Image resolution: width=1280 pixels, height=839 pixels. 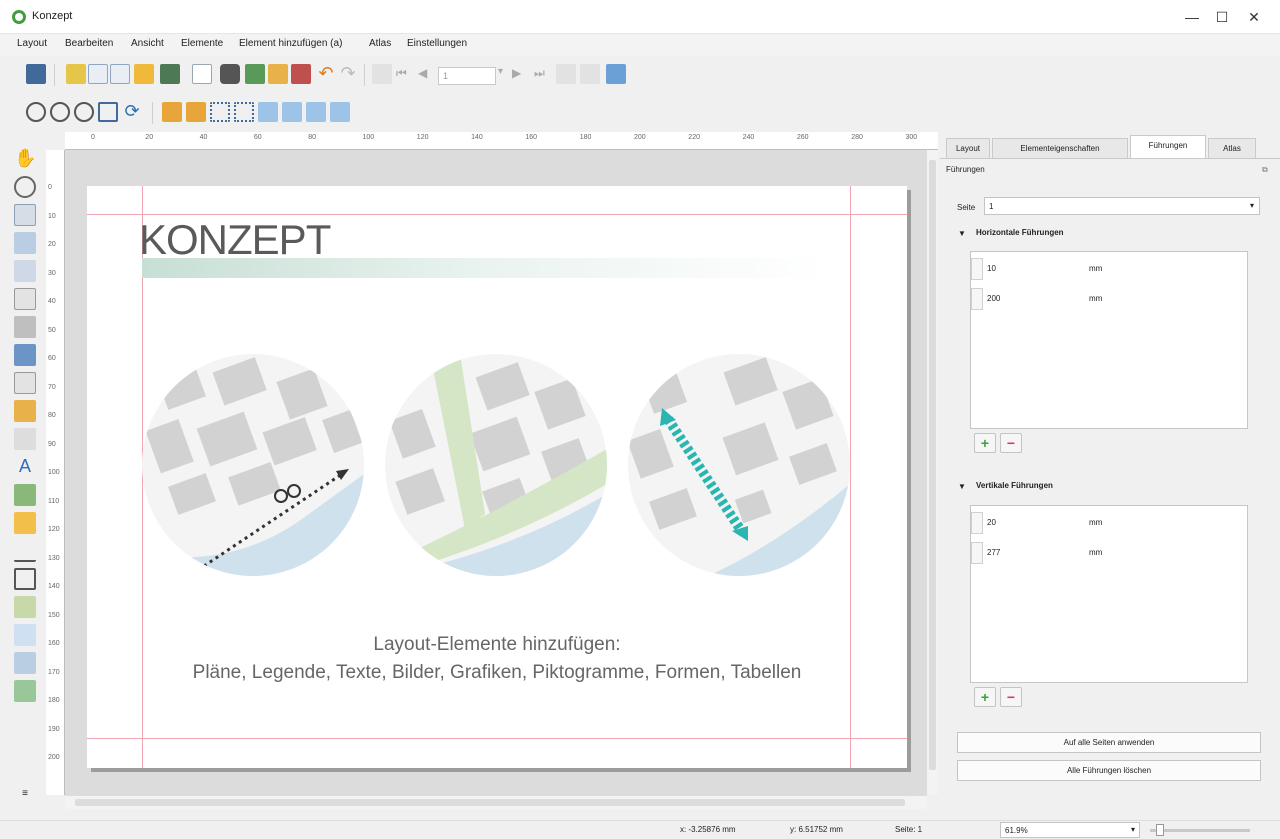 I want to click on undo-icon: ↶, so click(x=326, y=74).